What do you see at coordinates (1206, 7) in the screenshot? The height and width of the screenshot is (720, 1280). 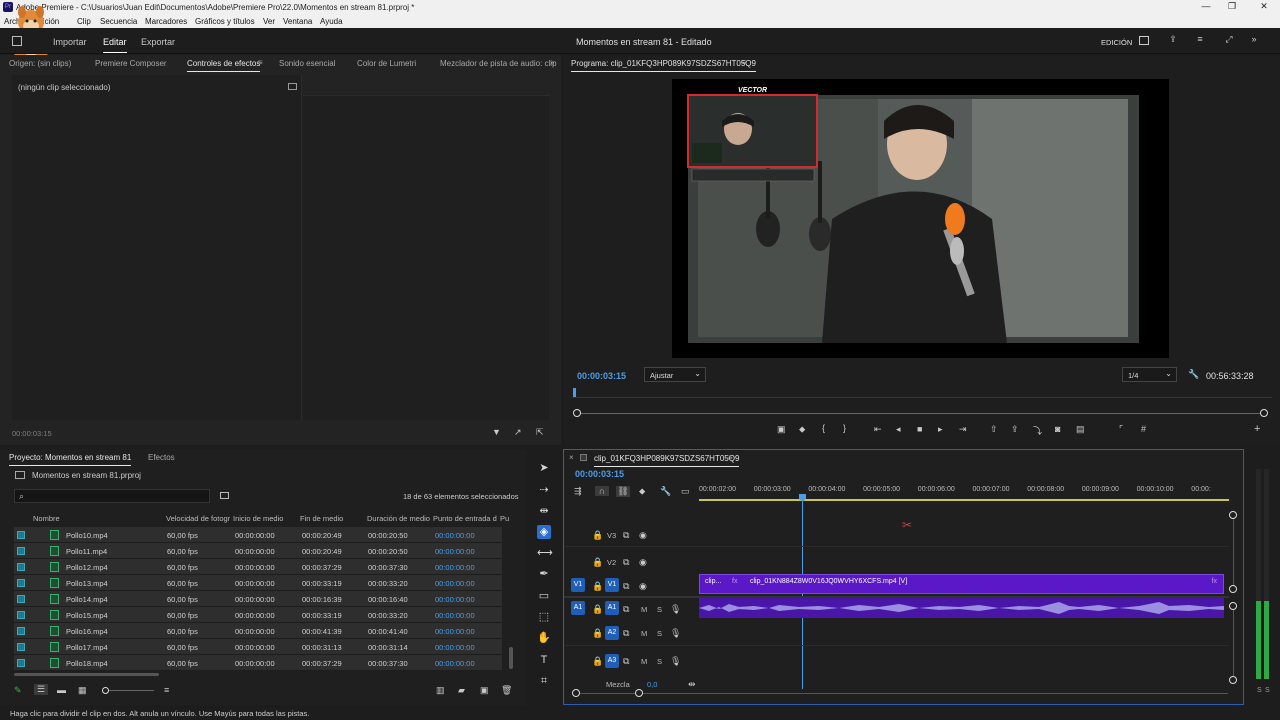 I see `minimize-button: —` at bounding box center [1206, 7].